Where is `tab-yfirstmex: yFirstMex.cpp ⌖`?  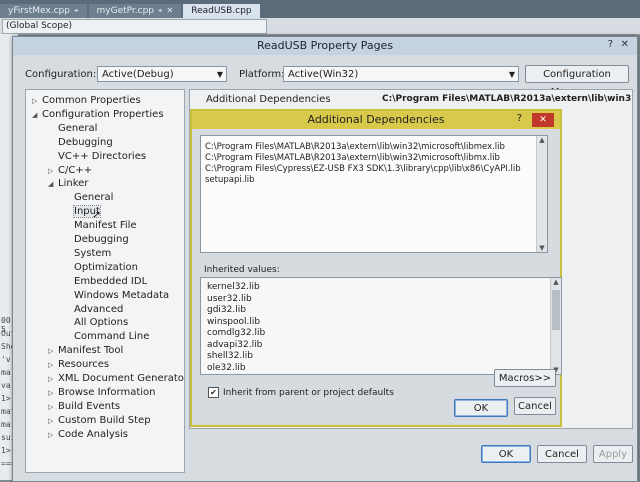
tab-yfirstmex: yFirstMex.cpp ⌖ is located at coordinates (43, 11).